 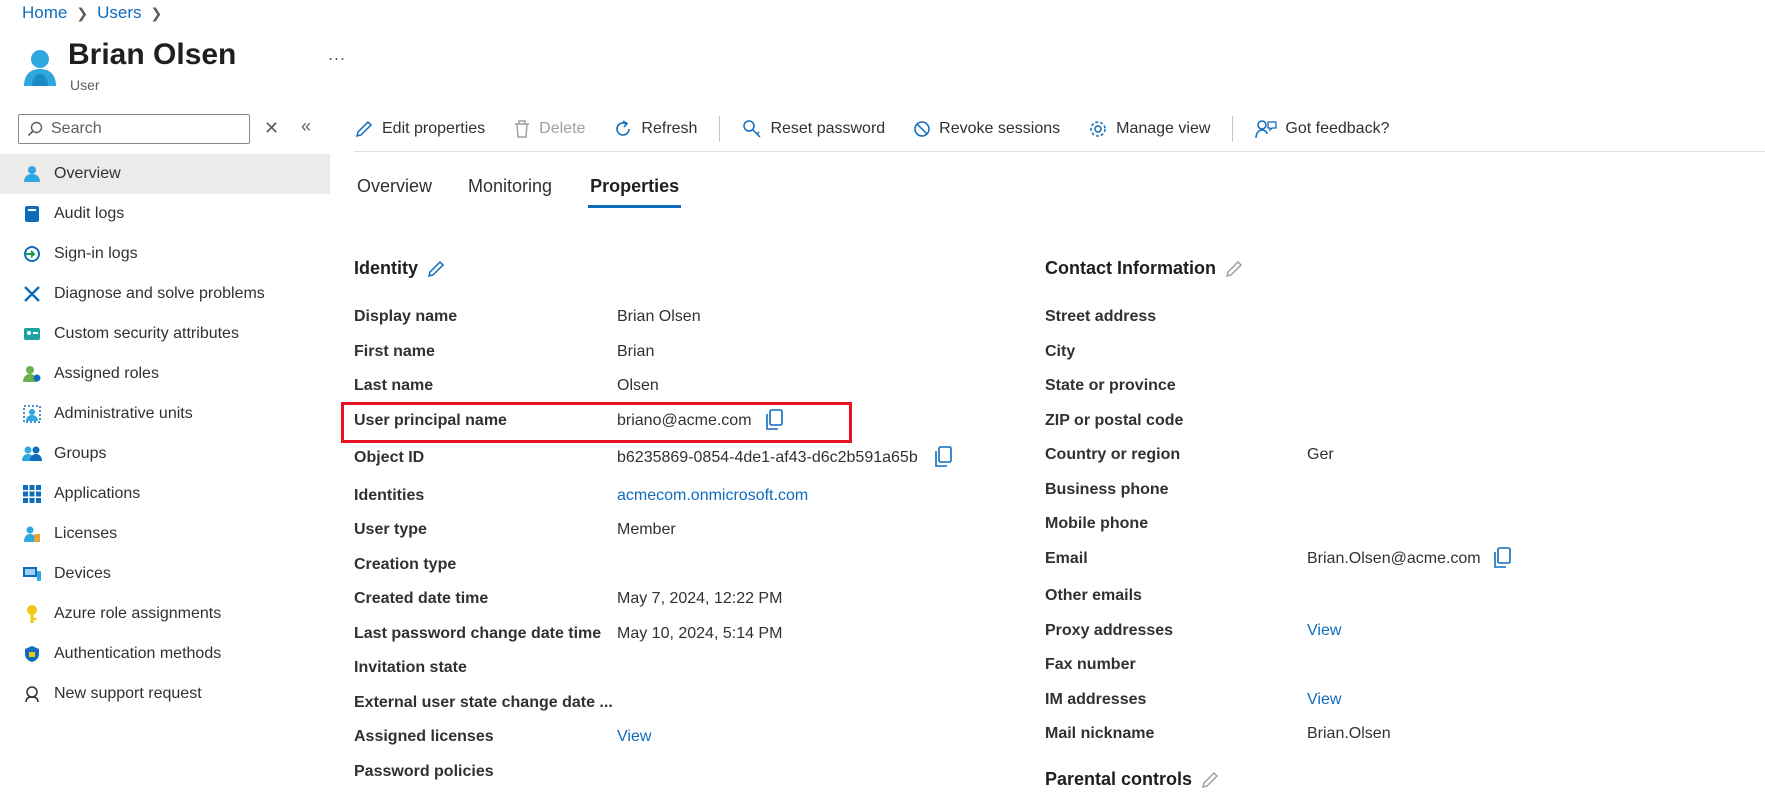 What do you see at coordinates (1107, 489) in the screenshot?
I see `prop-label: Business phone` at bounding box center [1107, 489].